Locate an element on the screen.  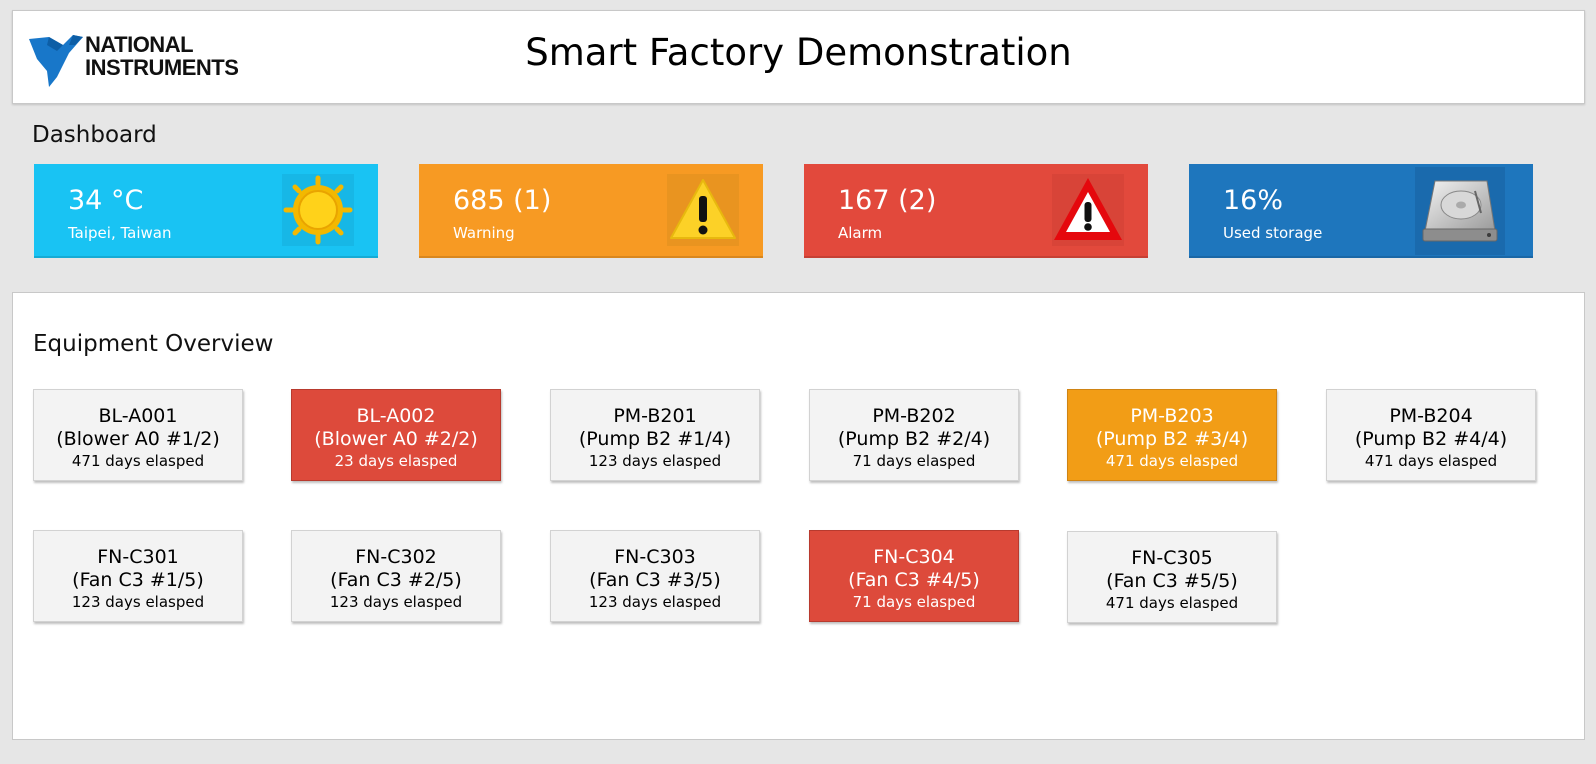
equipment-id: BL-A002 is located at coordinates (396, 416).